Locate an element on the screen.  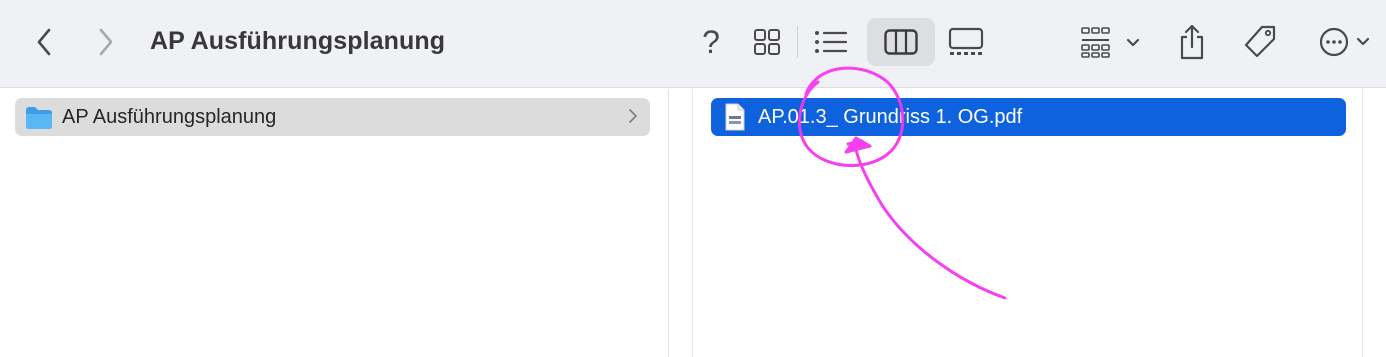
share-icon is located at coordinates (1192, 42).